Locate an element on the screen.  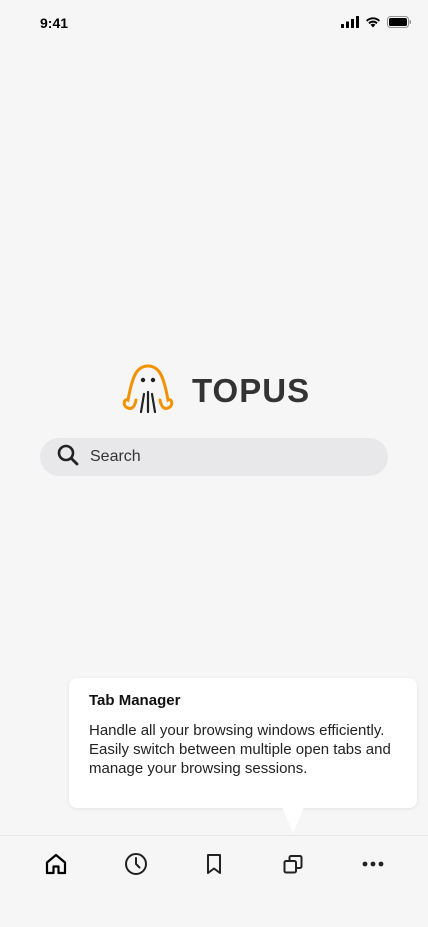
nav-bookmarks is located at coordinates (214, 866).